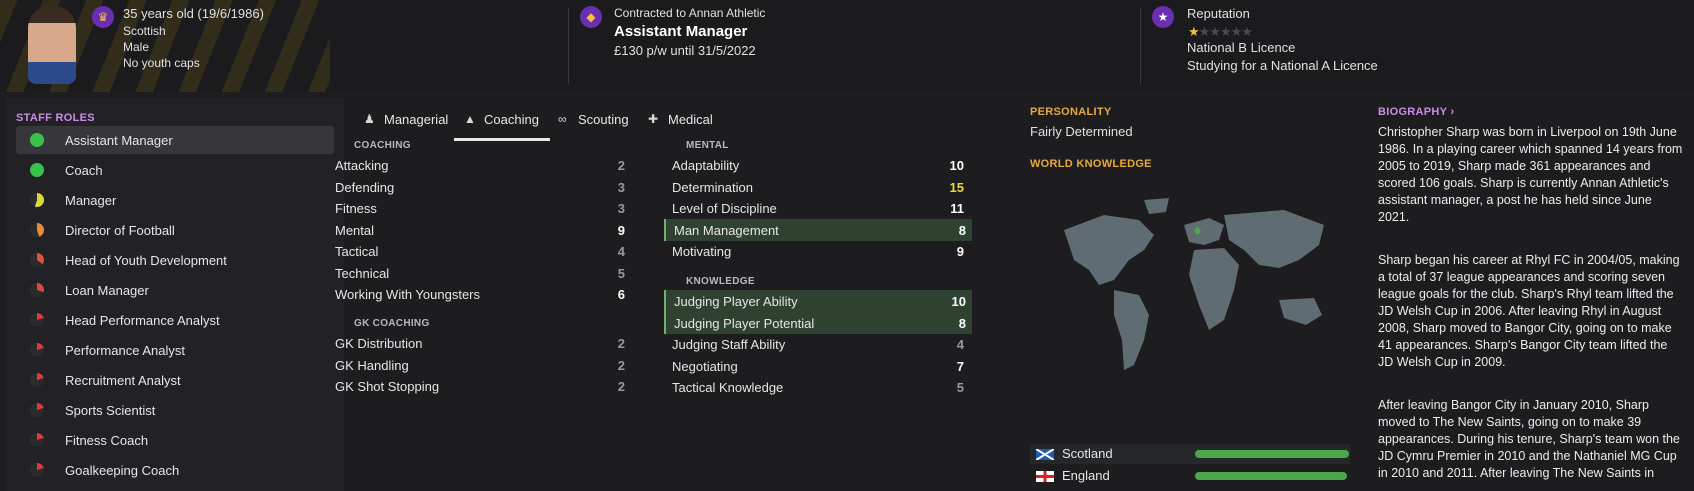 The width and height of the screenshot is (1694, 491). What do you see at coordinates (175, 470) in the screenshot?
I see `staff-role-item: Goalkeeping Coach` at bounding box center [175, 470].